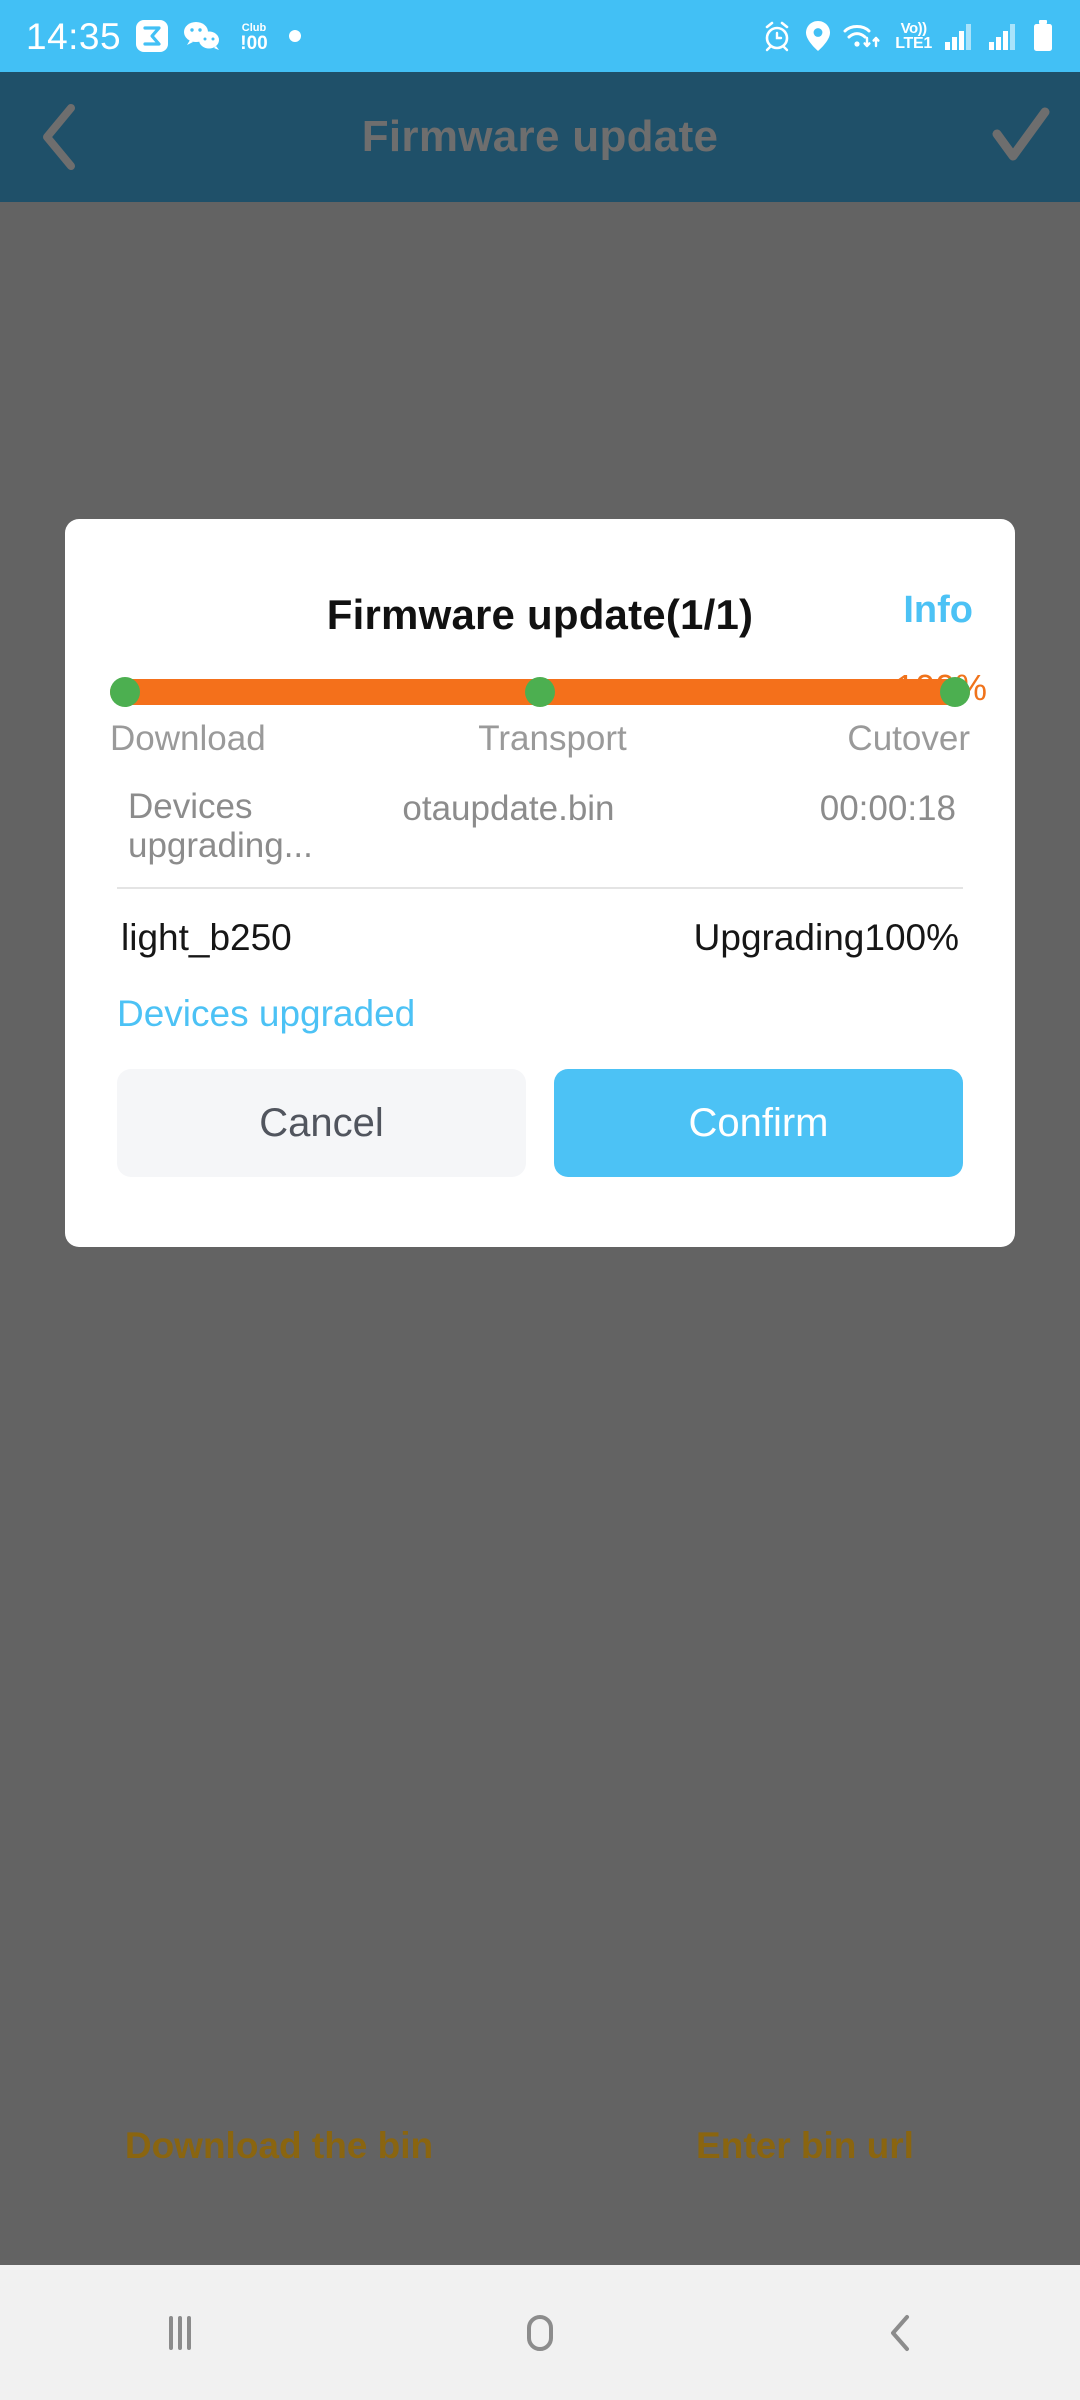 The image size is (1080, 2400). I want to click on volte-top-label: Vo)), so click(914, 28).